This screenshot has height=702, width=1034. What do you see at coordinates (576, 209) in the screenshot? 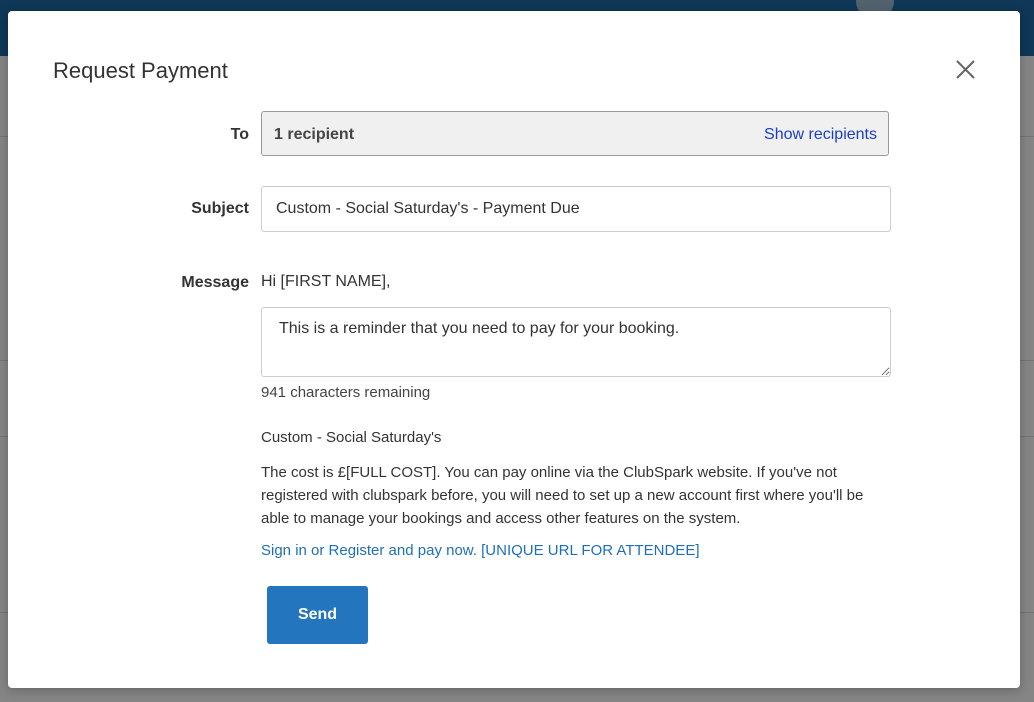
I see `subject-input` at bounding box center [576, 209].